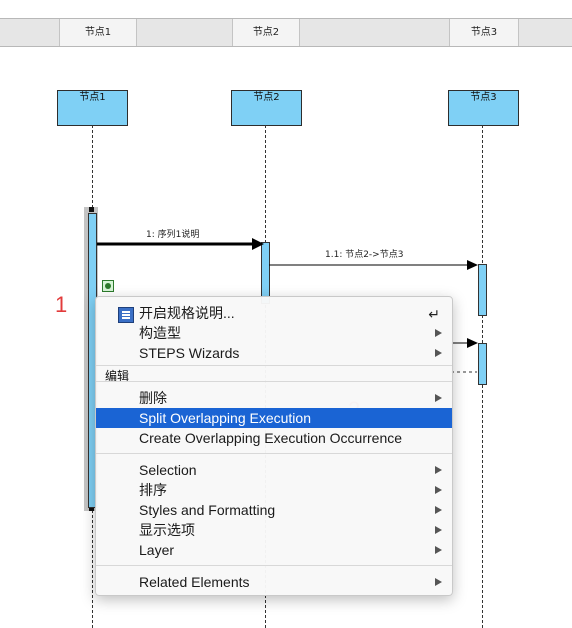 This screenshot has width=572, height=628. Describe the element at coordinates (172, 233) in the screenshot. I see `message-label-1: 1: 序列1说明` at that location.